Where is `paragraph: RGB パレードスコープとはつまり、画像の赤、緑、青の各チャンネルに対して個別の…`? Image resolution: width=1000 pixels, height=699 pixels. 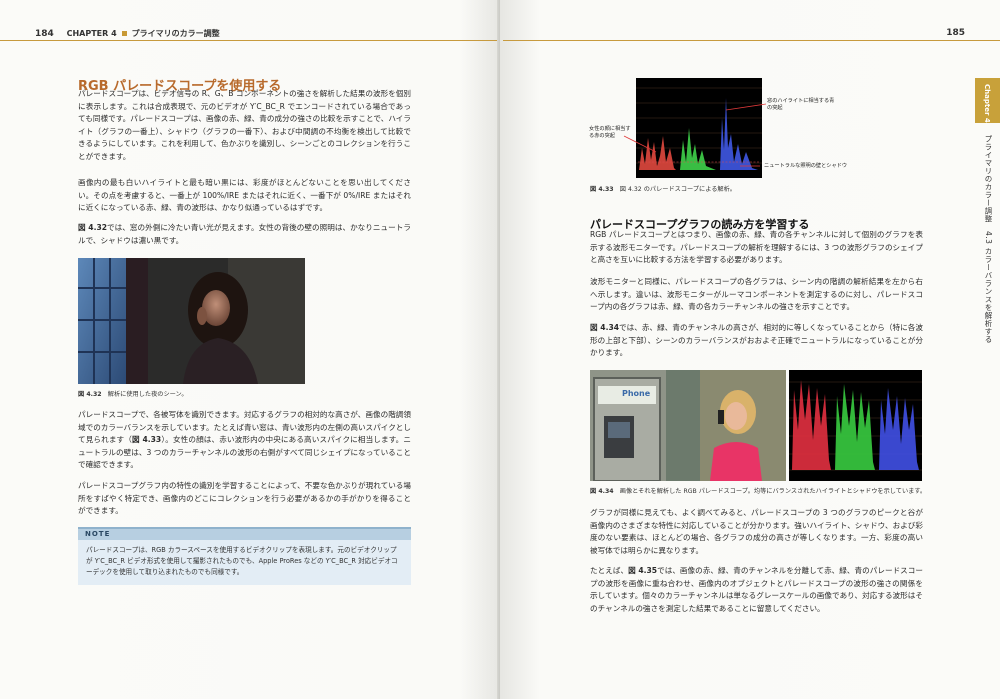
paragraph: RGB パレードスコープとはつまり、画像の赤、緑、青の各チャンネルに対して個別の… is located at coordinates (756, 247).